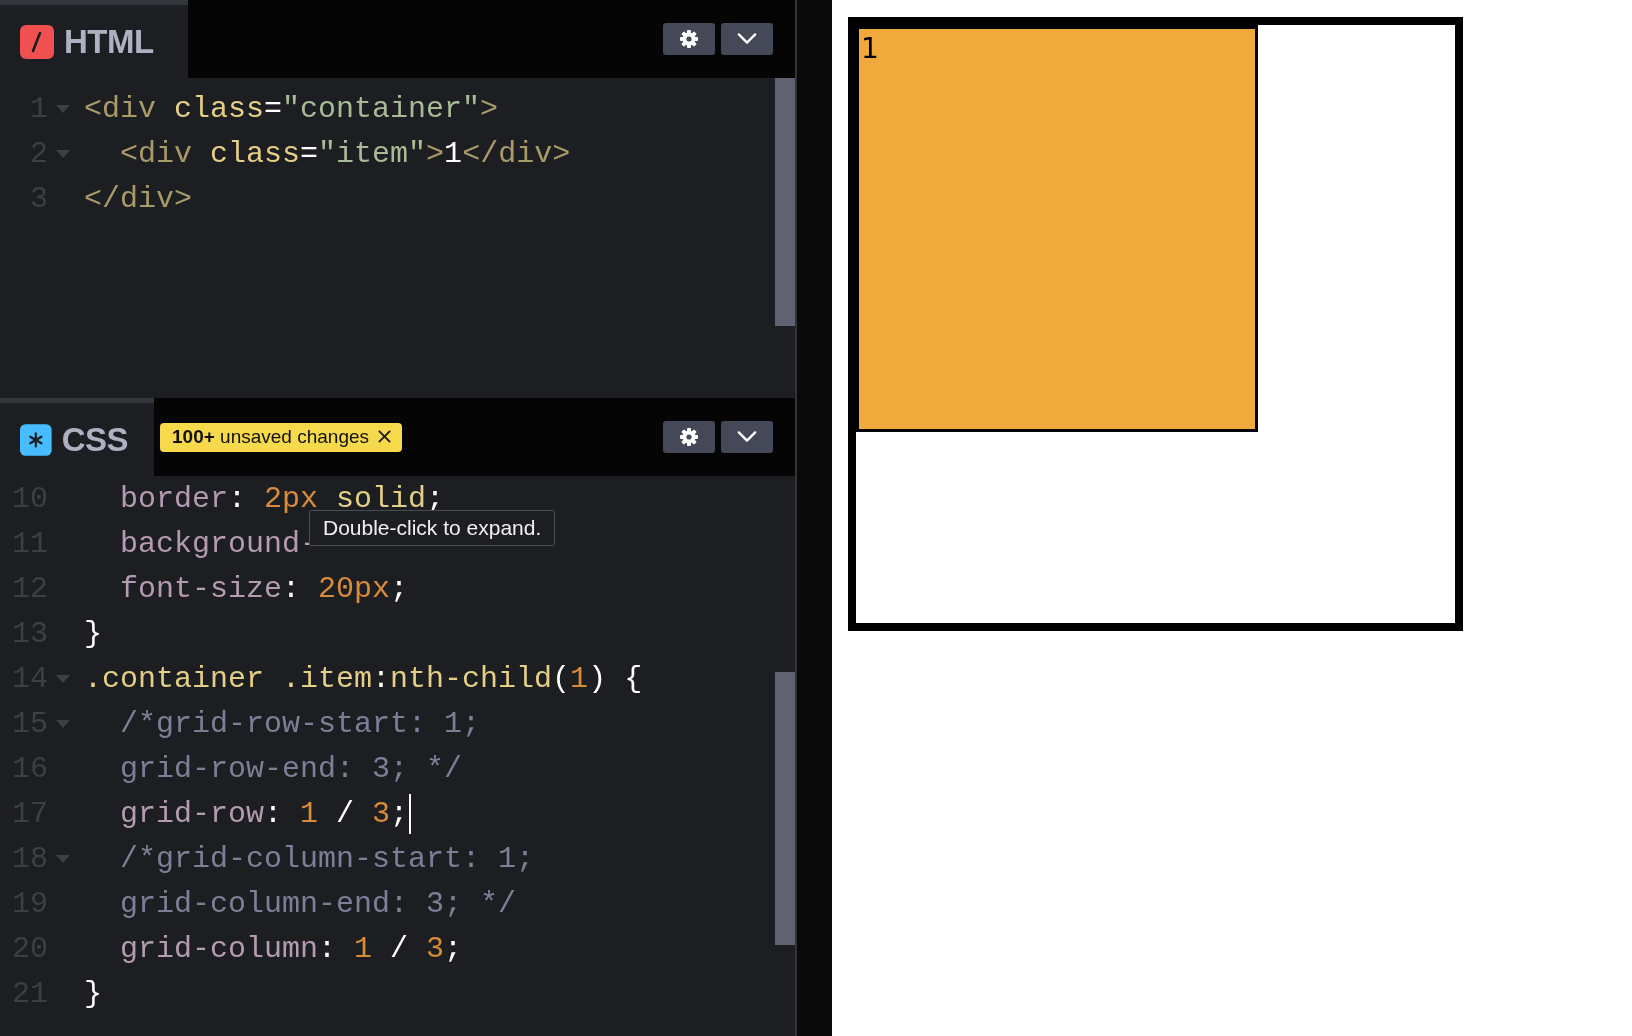 Image resolution: width=1632 pixels, height=1036 pixels. Describe the element at coordinates (432, 528) in the screenshot. I see `tooltip: Double-click to expand.` at that location.